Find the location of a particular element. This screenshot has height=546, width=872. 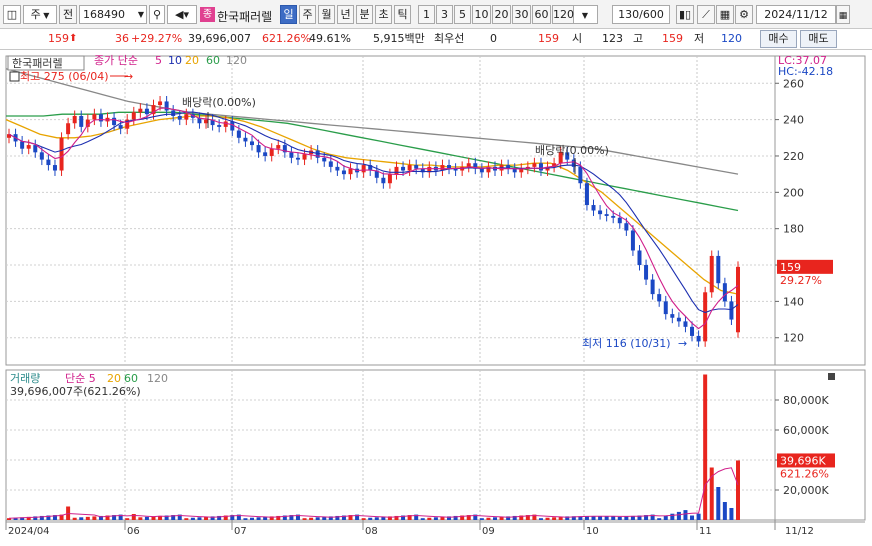

period-button-0: 일 is located at coordinates (288, 14).